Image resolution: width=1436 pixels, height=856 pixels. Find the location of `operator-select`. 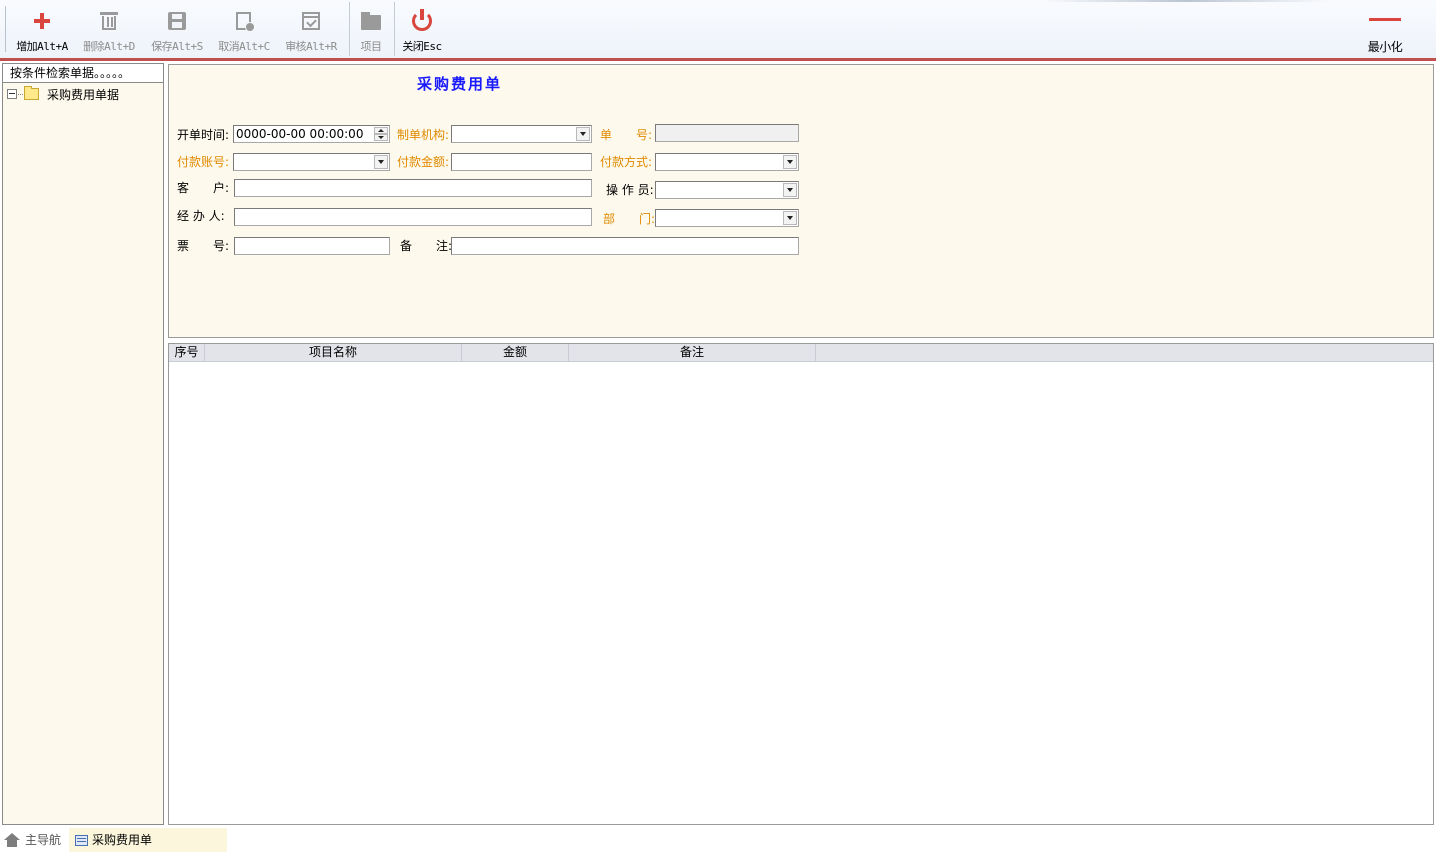

operator-select is located at coordinates (727, 190).